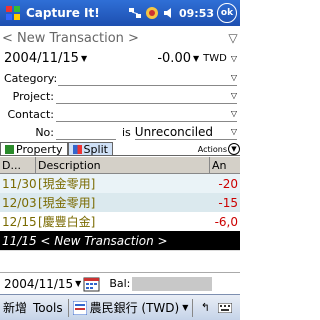  I want to click on table-row: 12/03 [現金零用] -15, so click(120, 202).